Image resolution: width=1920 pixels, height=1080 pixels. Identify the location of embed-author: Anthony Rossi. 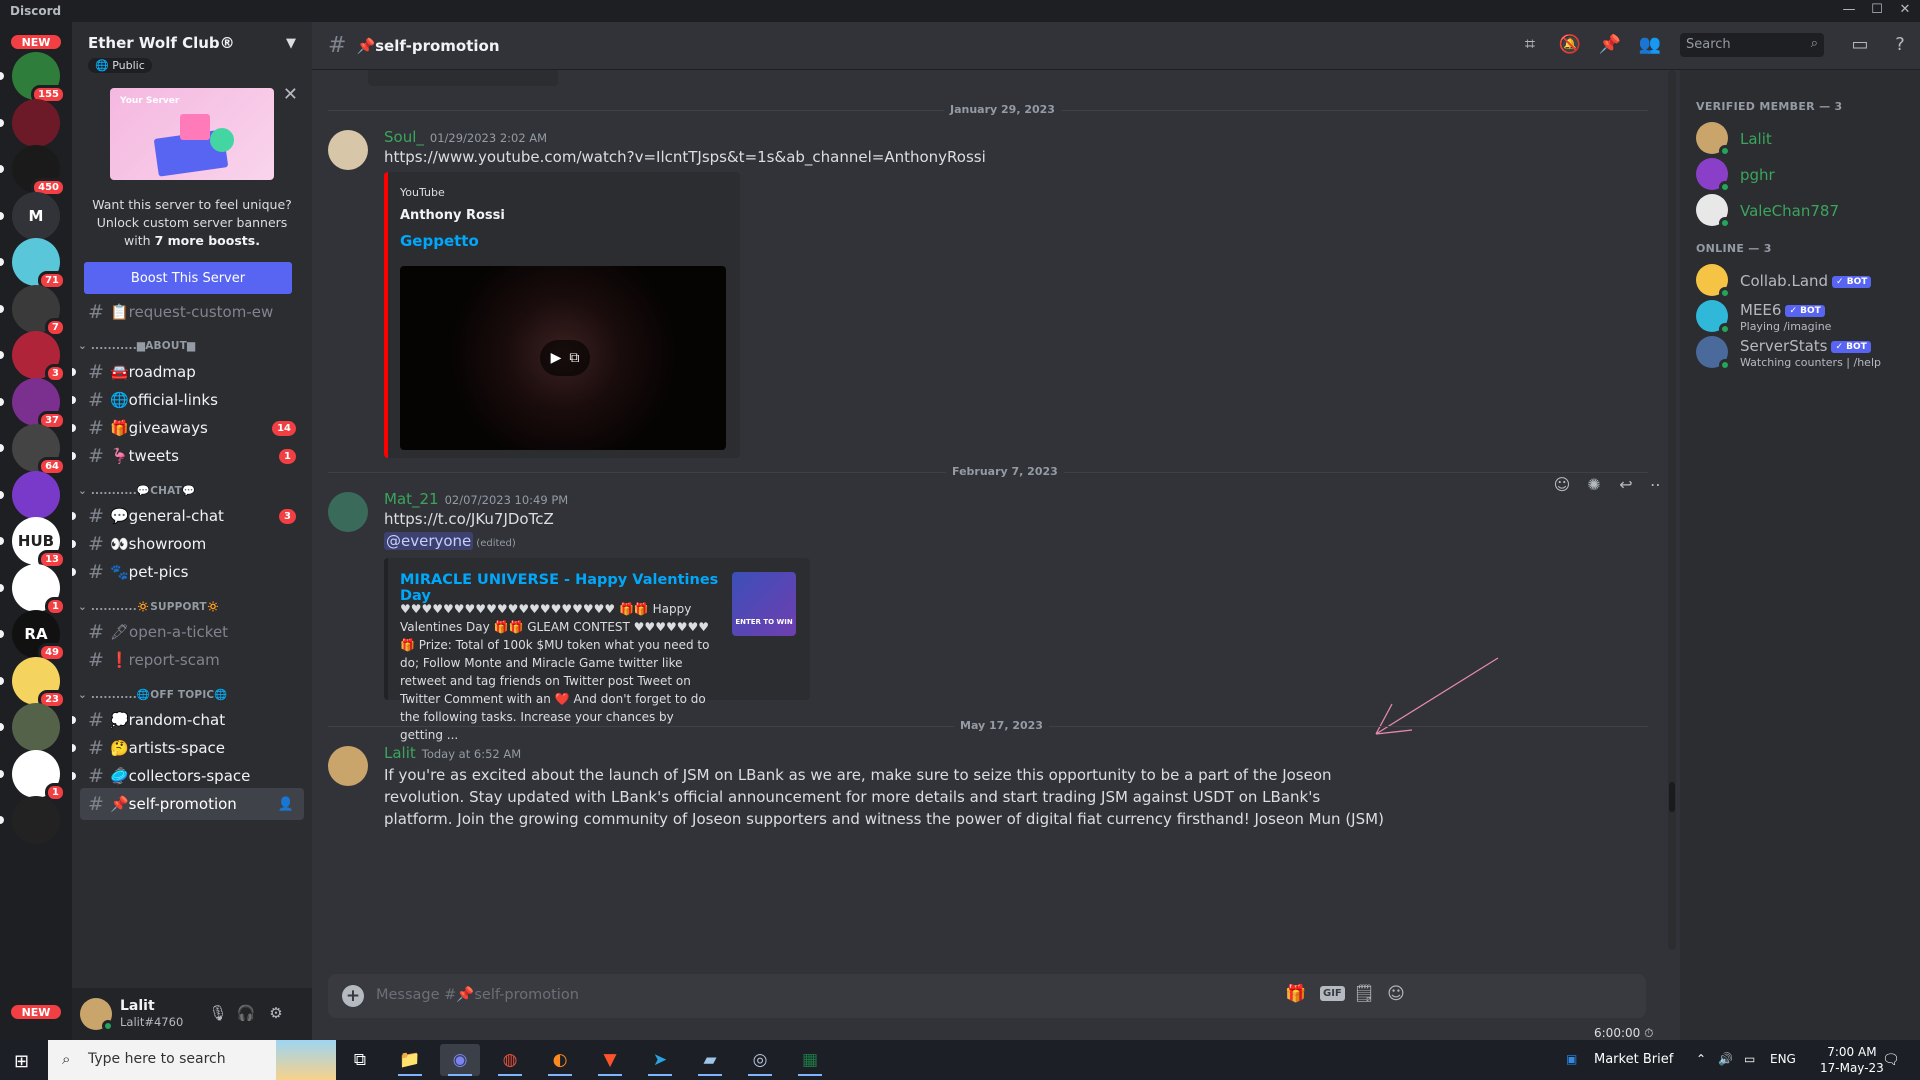
(452, 215).